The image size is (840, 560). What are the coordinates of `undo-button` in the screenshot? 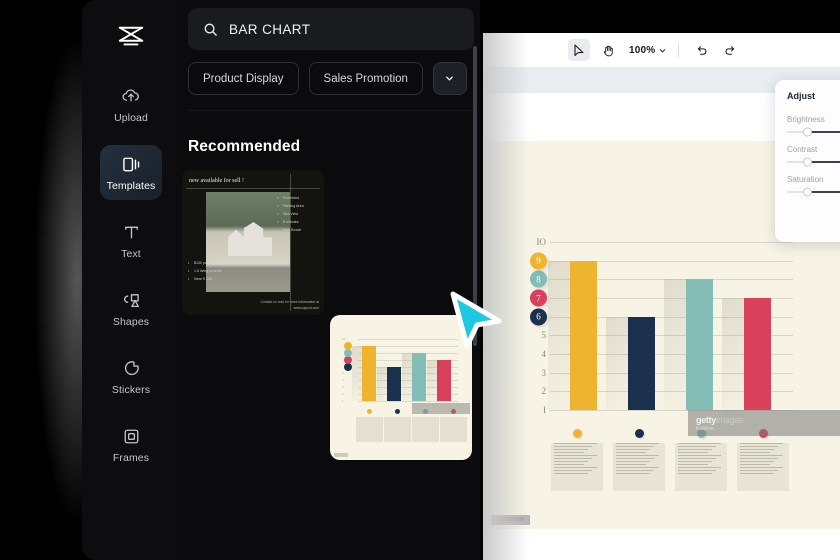 It's located at (701, 50).